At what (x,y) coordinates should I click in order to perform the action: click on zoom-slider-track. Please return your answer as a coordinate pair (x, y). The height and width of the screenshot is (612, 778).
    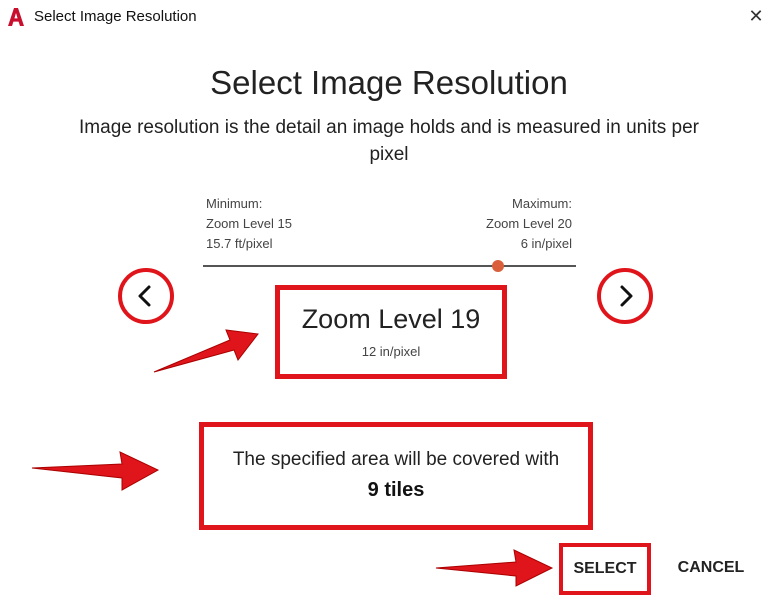
    Looking at the image, I should click on (389, 266).